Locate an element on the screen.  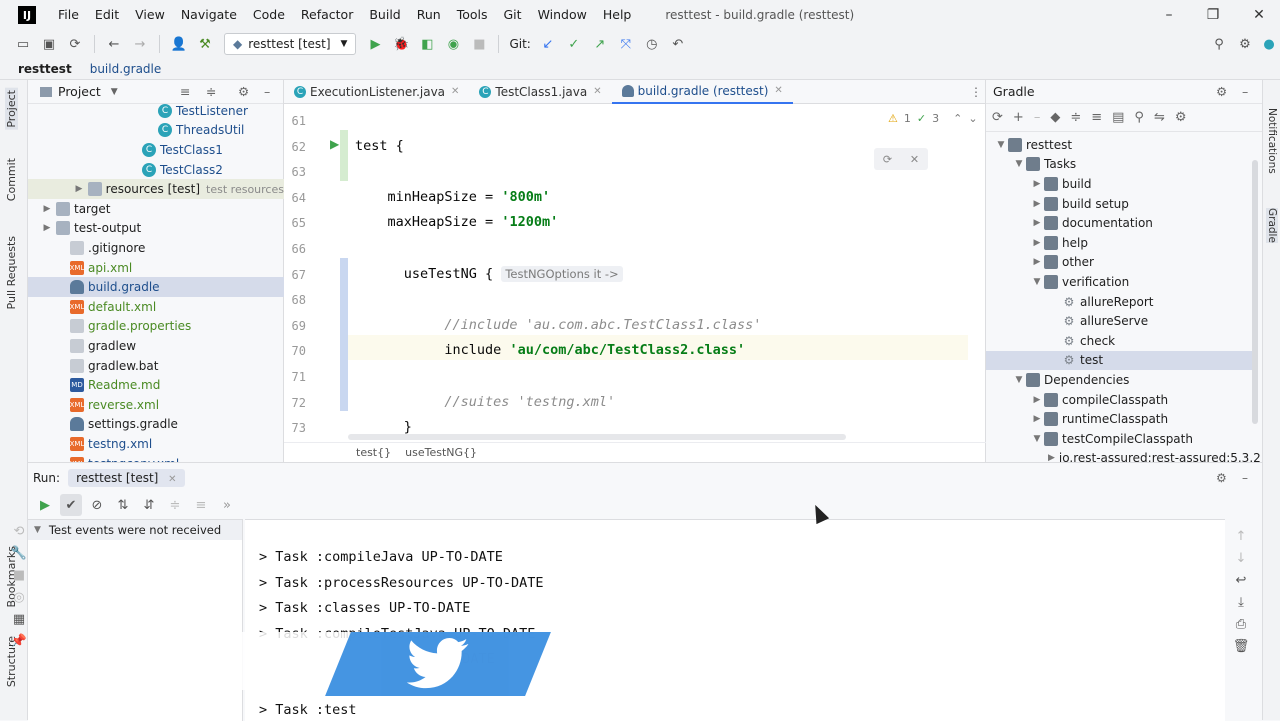
vcs-change-marker is located at coordinates (344, 155).